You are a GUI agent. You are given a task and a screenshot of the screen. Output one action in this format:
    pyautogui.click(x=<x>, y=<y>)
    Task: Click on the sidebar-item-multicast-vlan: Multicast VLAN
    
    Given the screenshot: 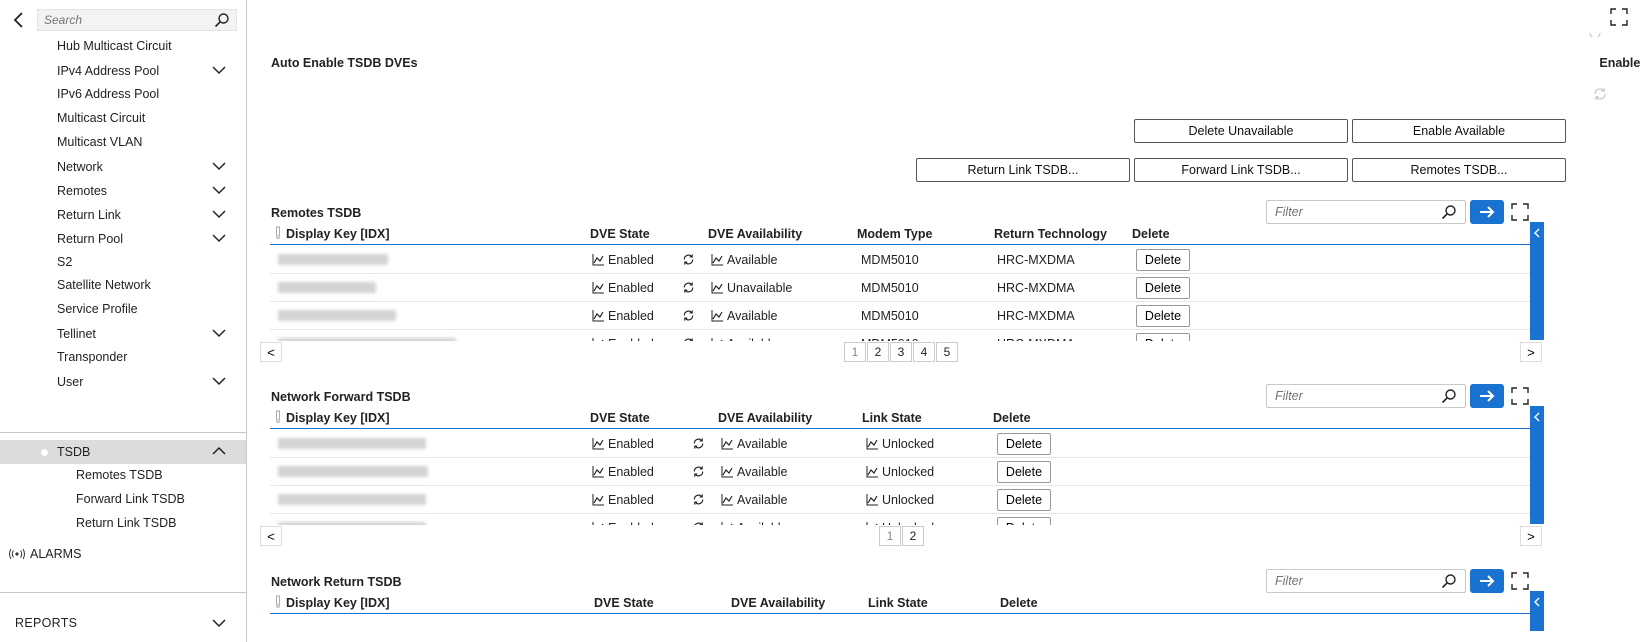 What is the action you would take?
    pyautogui.click(x=123, y=142)
    